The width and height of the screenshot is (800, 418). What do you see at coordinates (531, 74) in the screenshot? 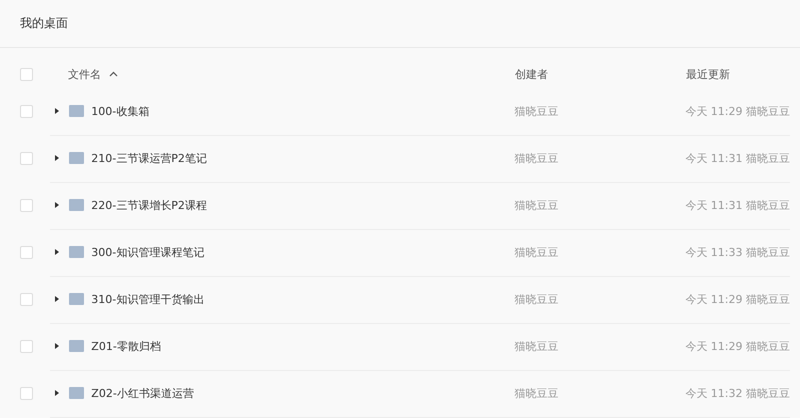
I see `column-header: 创建者` at bounding box center [531, 74].